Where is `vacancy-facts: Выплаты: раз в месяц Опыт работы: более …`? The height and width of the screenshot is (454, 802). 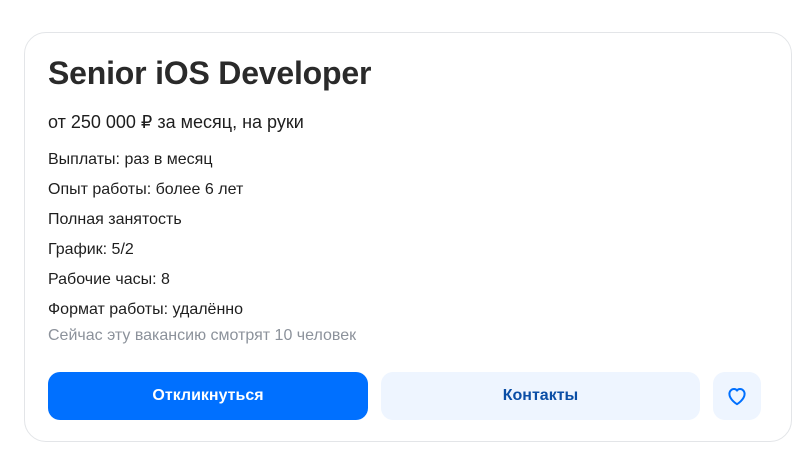 vacancy-facts: Выплаты: раз в месяц Опыт работы: более … is located at coordinates (145, 235).